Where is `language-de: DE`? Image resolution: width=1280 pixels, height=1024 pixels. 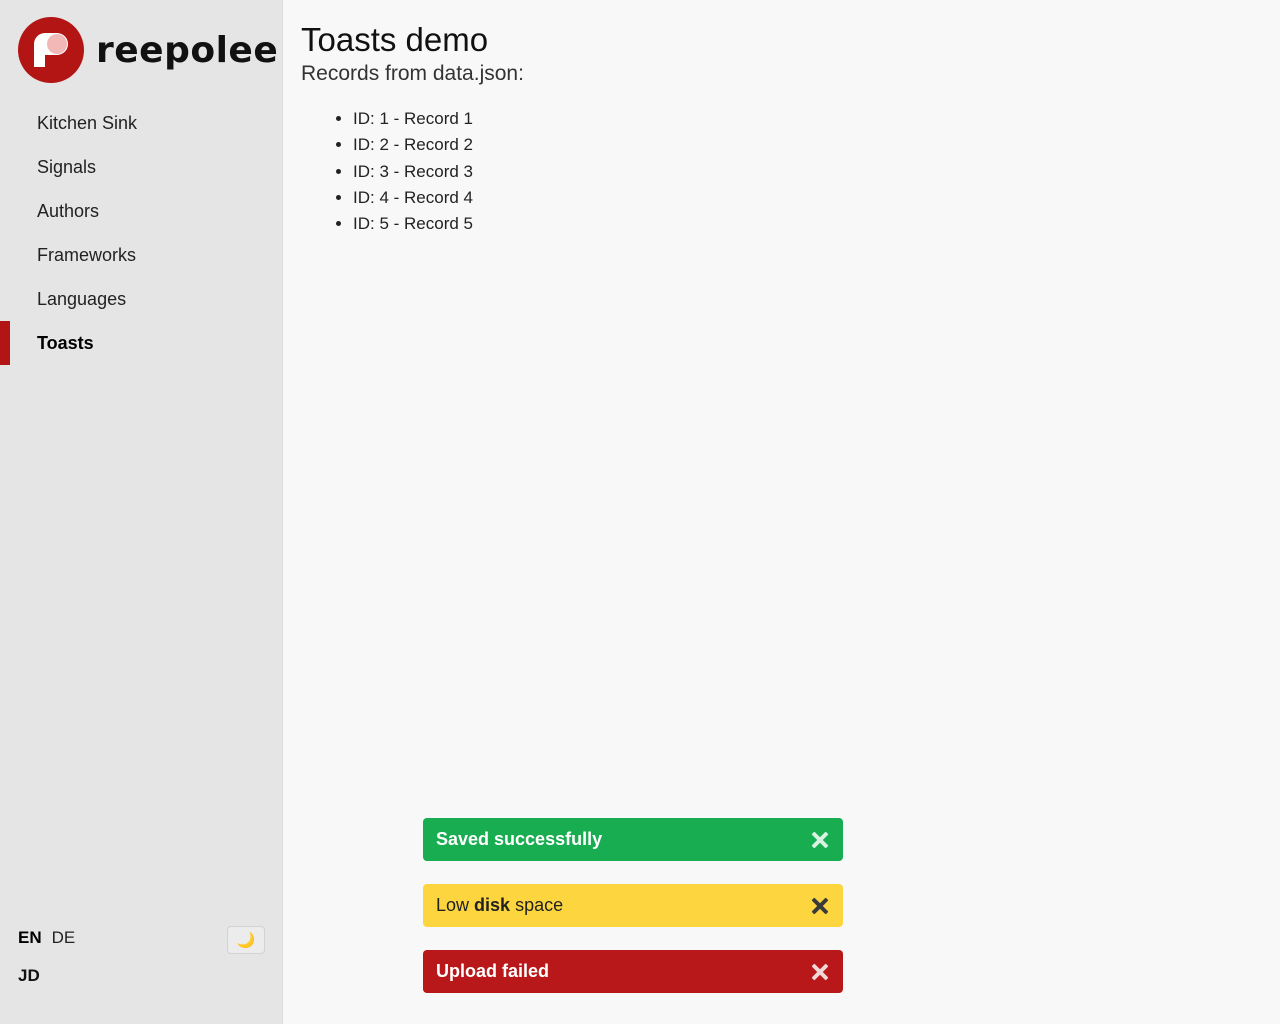 language-de: DE is located at coordinates (64, 938).